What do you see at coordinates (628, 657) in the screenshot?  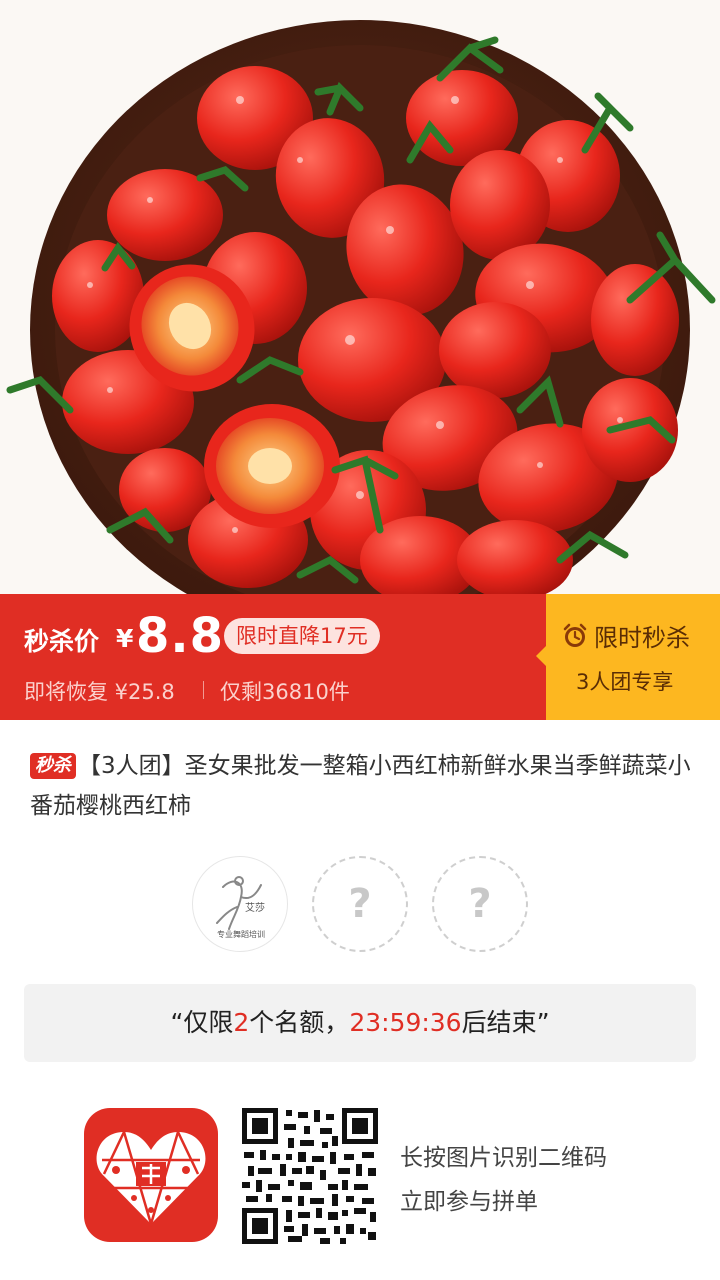 I see `flash-sale-panel: 限时秒杀 3人团专享` at bounding box center [628, 657].